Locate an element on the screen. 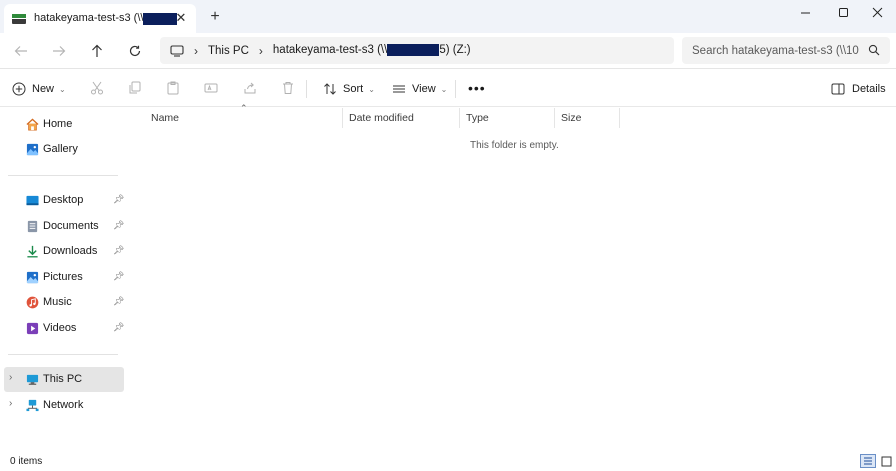 Image resolution: width=896 pixels, height=471 pixels. title-bar: hatakeyama-test-s3 (\\ ✕ + is located at coordinates (448, 16).